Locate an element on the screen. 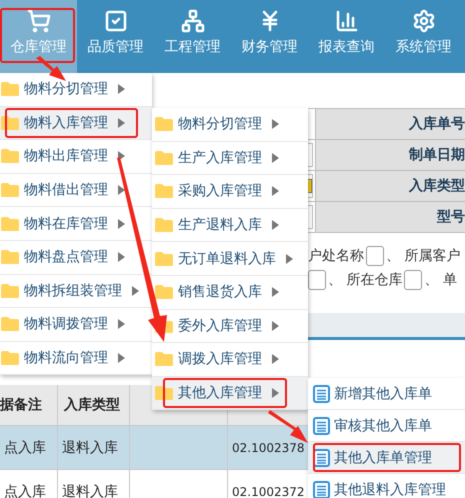  menu-item: 物料在库管理 is located at coordinates (76, 224).